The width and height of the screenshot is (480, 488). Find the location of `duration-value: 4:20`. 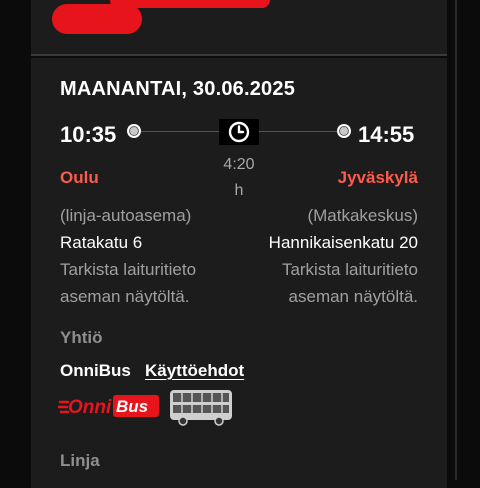

duration-value: 4:20 is located at coordinates (239, 164).